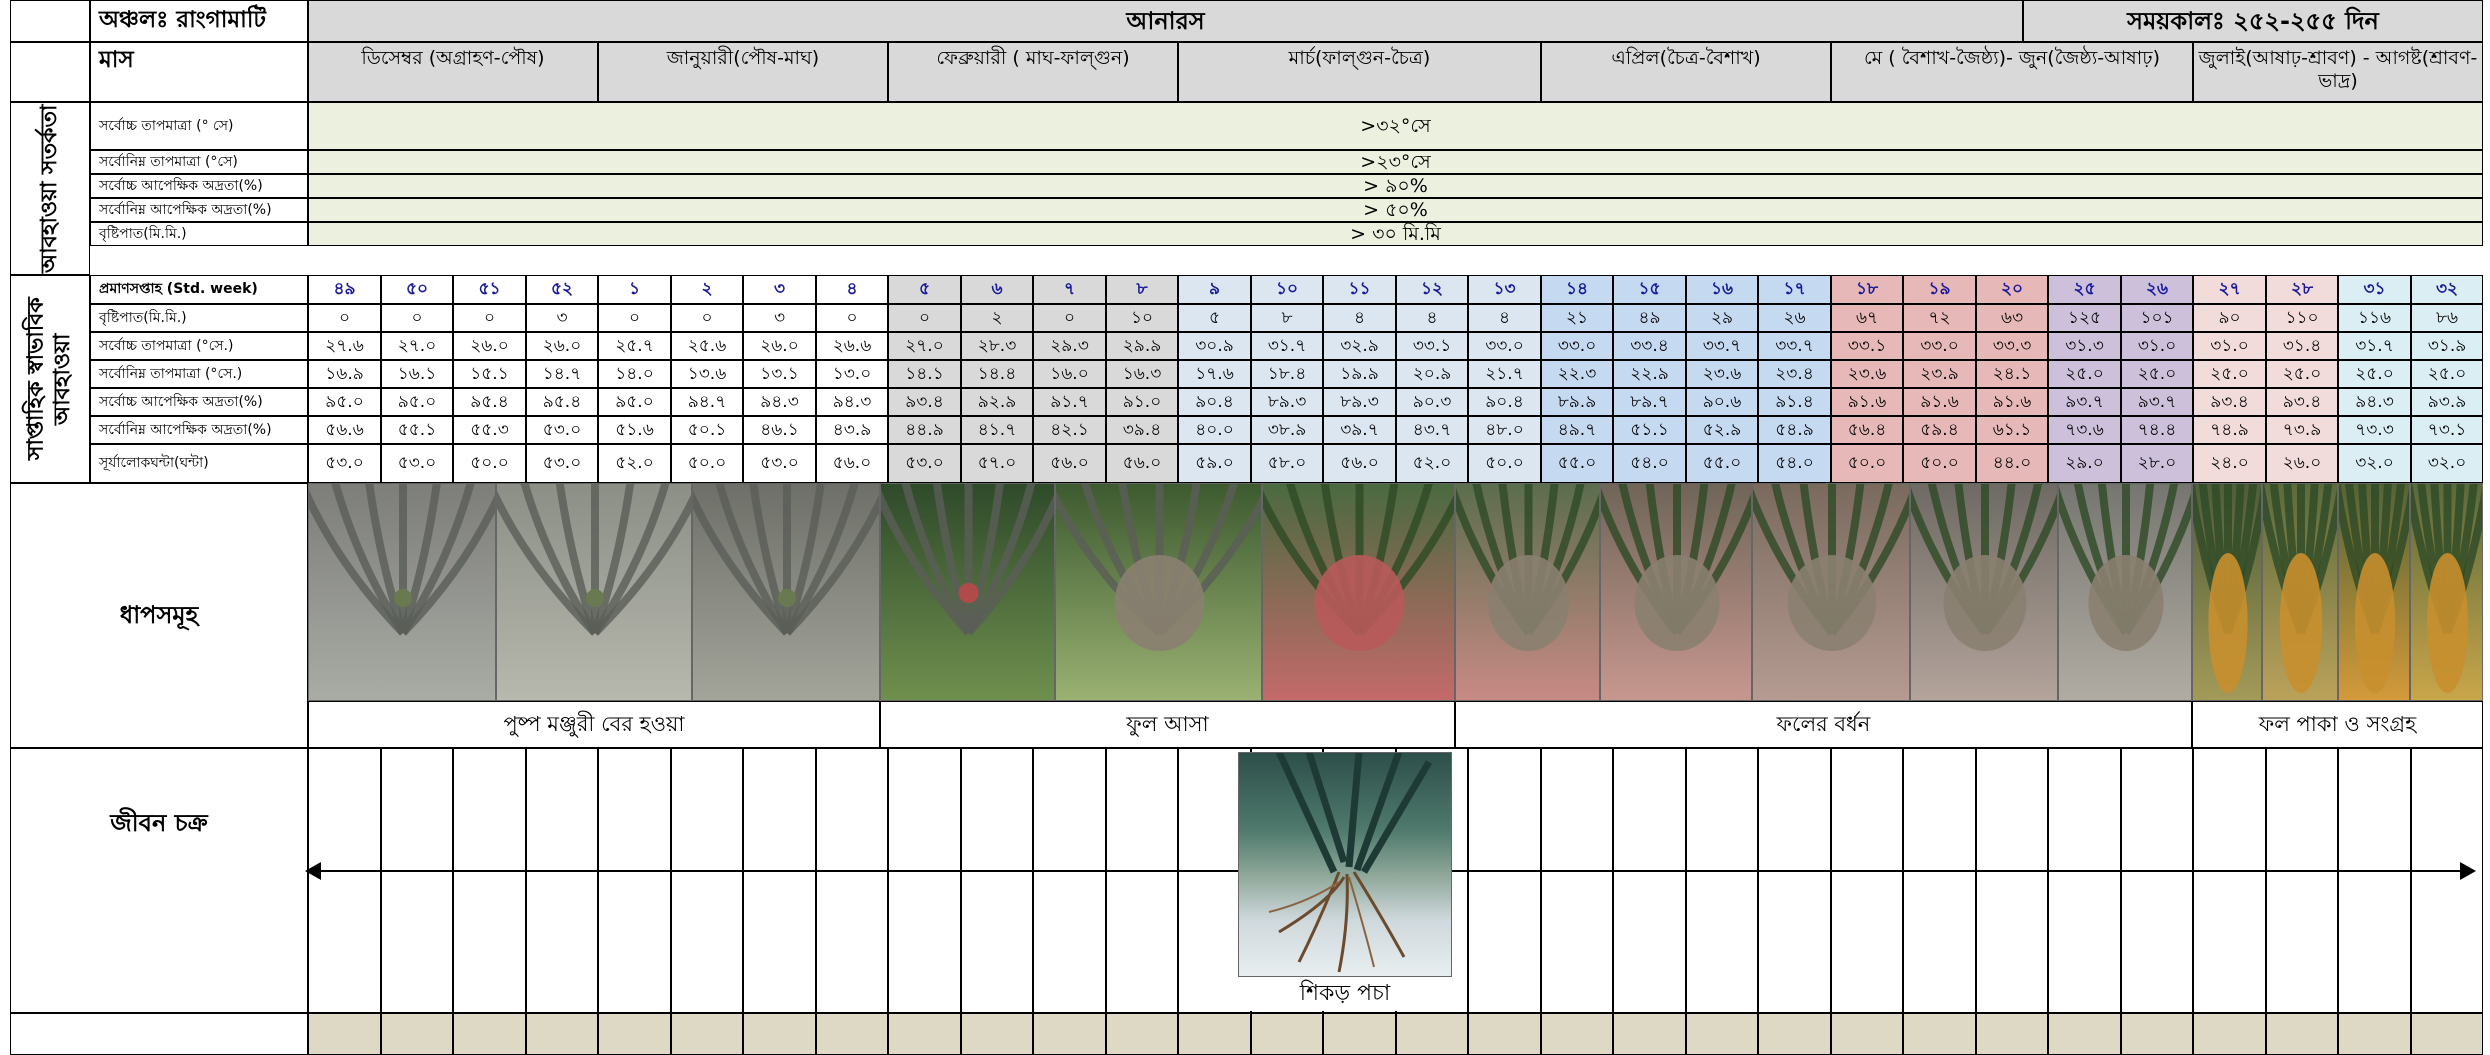 This screenshot has width=2490, height=1055. What do you see at coordinates (2229, 289) in the screenshot?
I see `std-week-cell: ২৭` at bounding box center [2229, 289].